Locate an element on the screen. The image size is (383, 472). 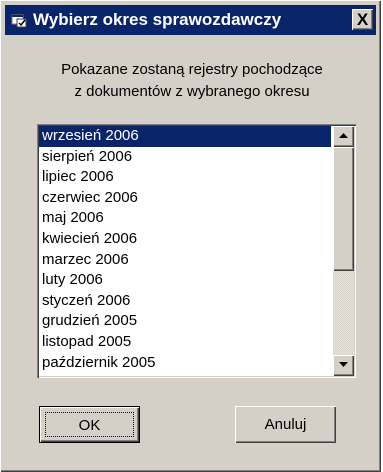
scroll-down-button is located at coordinates (343, 365).